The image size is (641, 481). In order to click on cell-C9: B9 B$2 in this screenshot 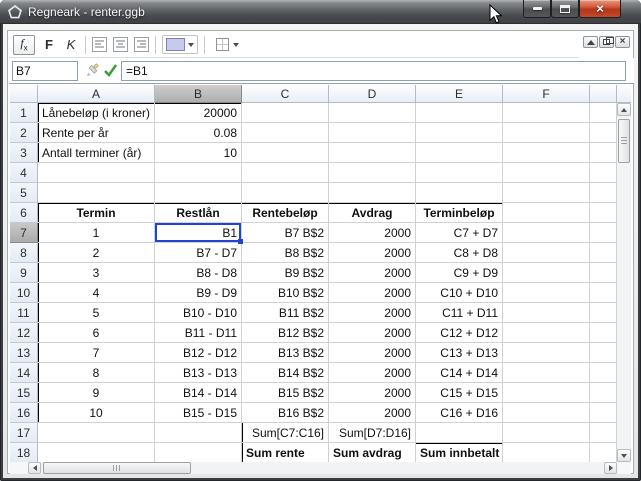, I will do `click(285, 273)`.